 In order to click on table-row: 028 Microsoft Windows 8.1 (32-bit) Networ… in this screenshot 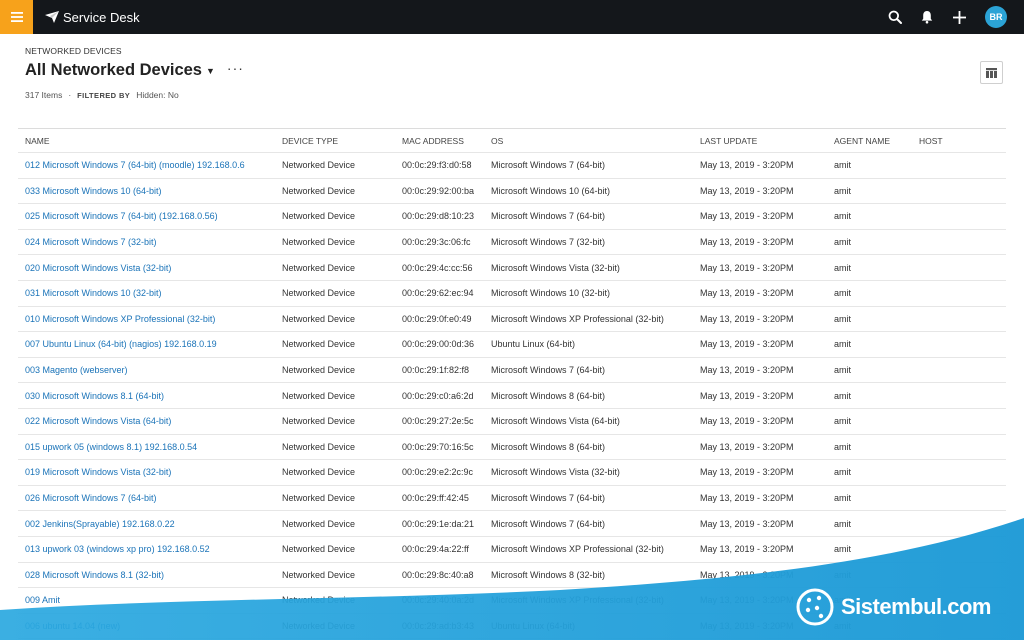, I will do `click(512, 576)`.